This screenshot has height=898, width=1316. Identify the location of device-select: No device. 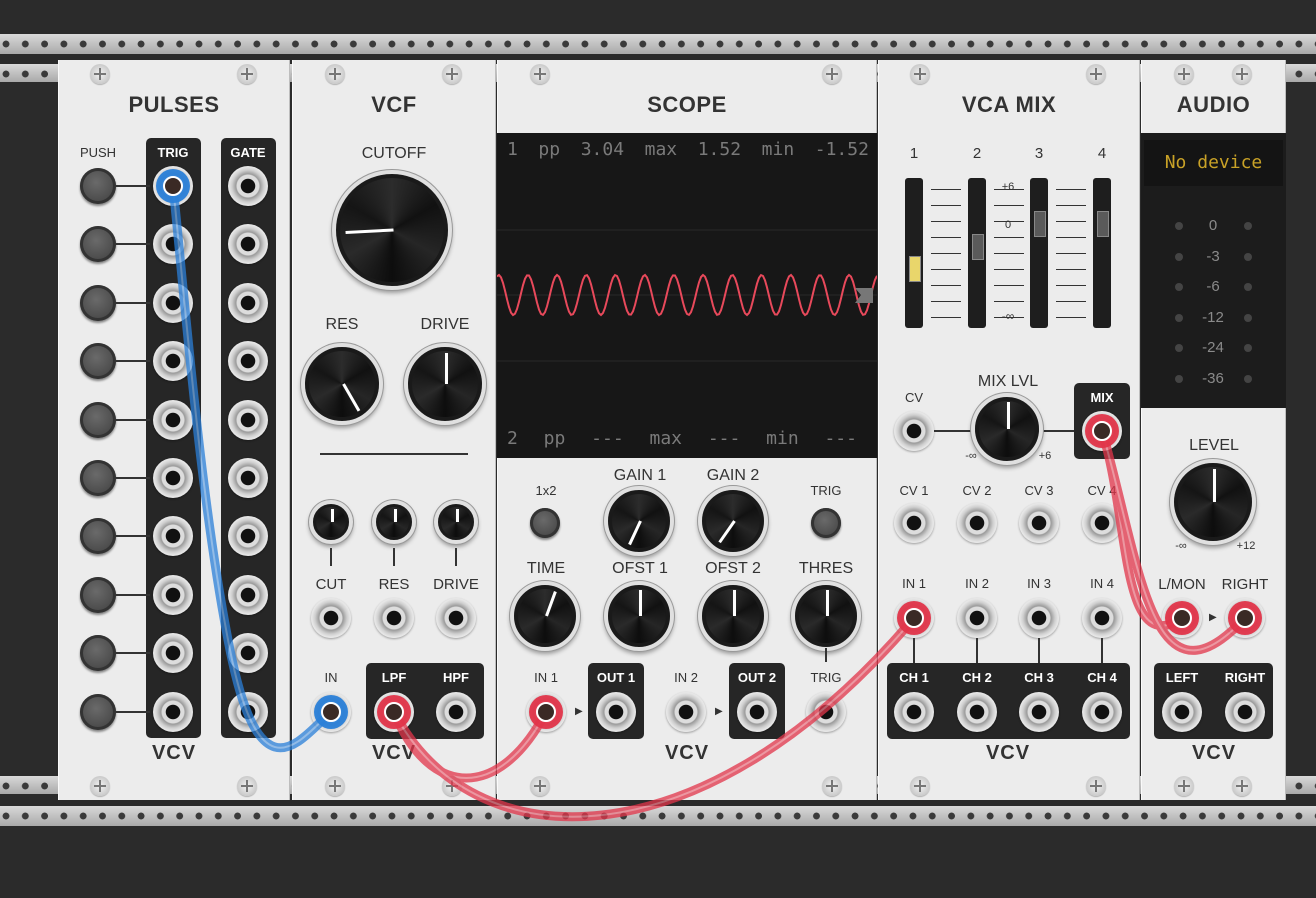
(1213, 163).